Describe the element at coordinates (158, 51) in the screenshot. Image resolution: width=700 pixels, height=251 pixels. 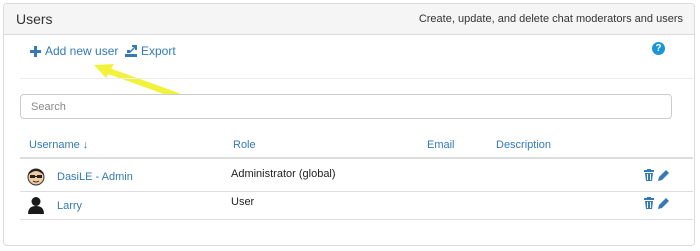
I see `export-label: Export` at that location.